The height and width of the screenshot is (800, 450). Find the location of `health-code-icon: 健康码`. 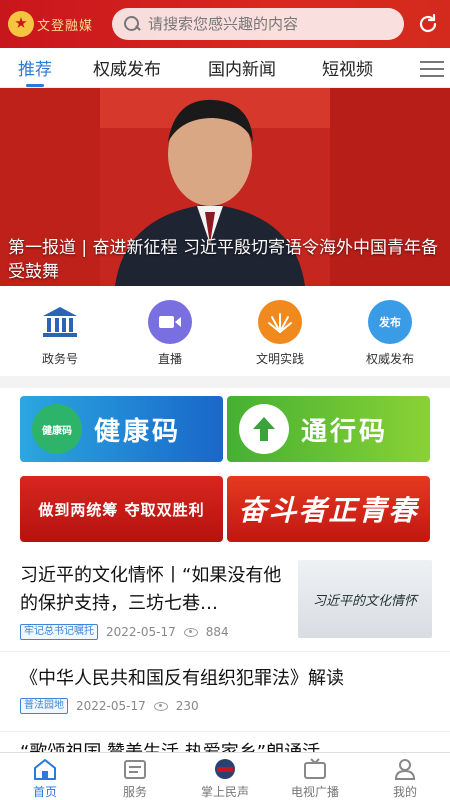

health-code-icon: 健康码 is located at coordinates (57, 429).